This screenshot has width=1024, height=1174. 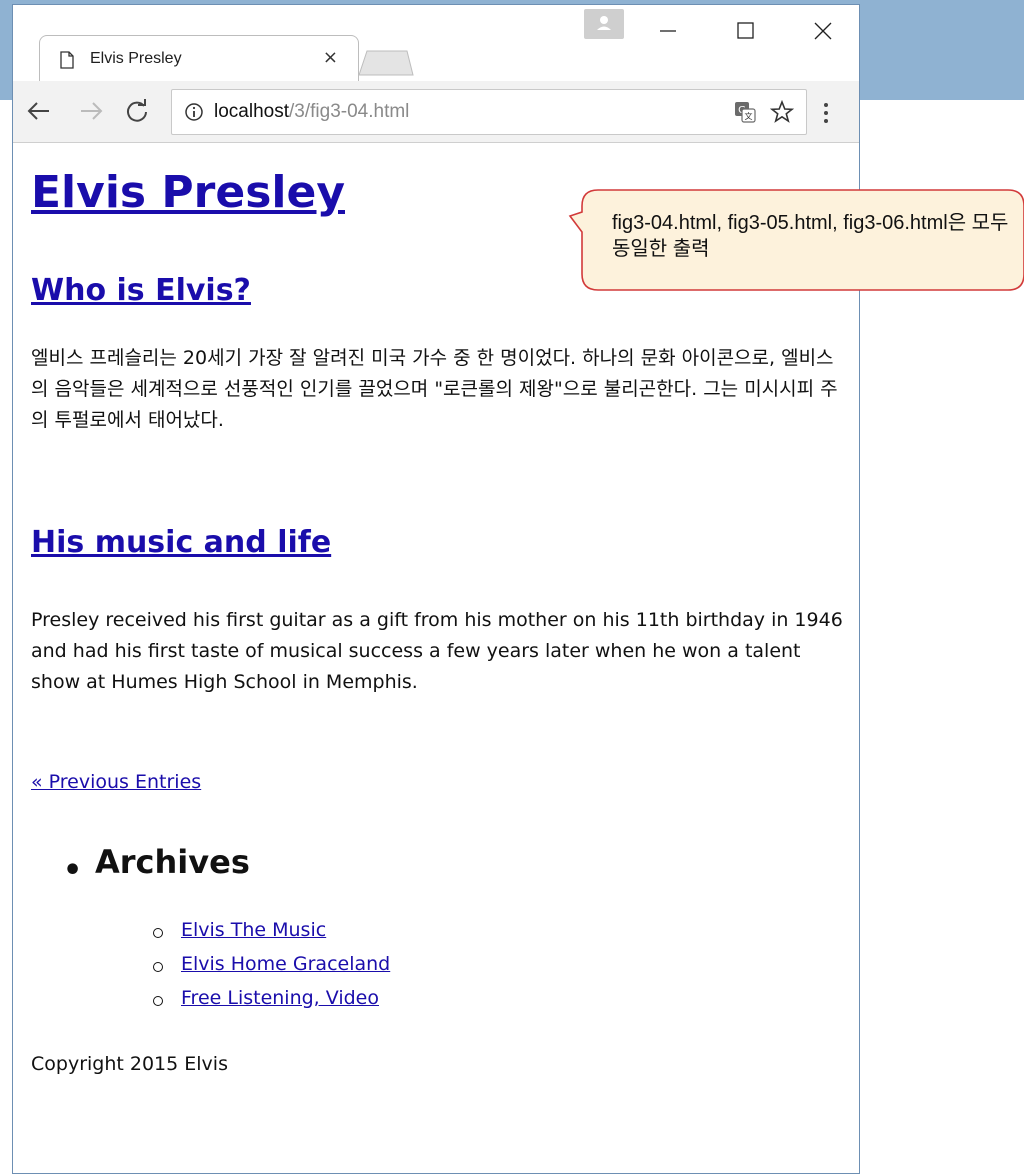 What do you see at coordinates (668, 30) in the screenshot?
I see `minimize-button` at bounding box center [668, 30].